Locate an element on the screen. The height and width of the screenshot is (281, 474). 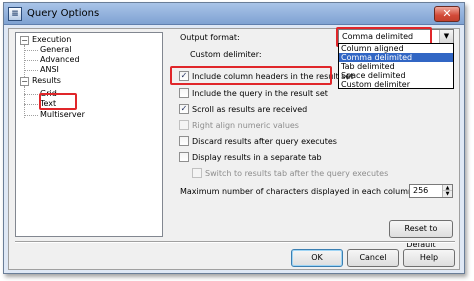
switch-tab-checkbox is located at coordinates (197, 173).